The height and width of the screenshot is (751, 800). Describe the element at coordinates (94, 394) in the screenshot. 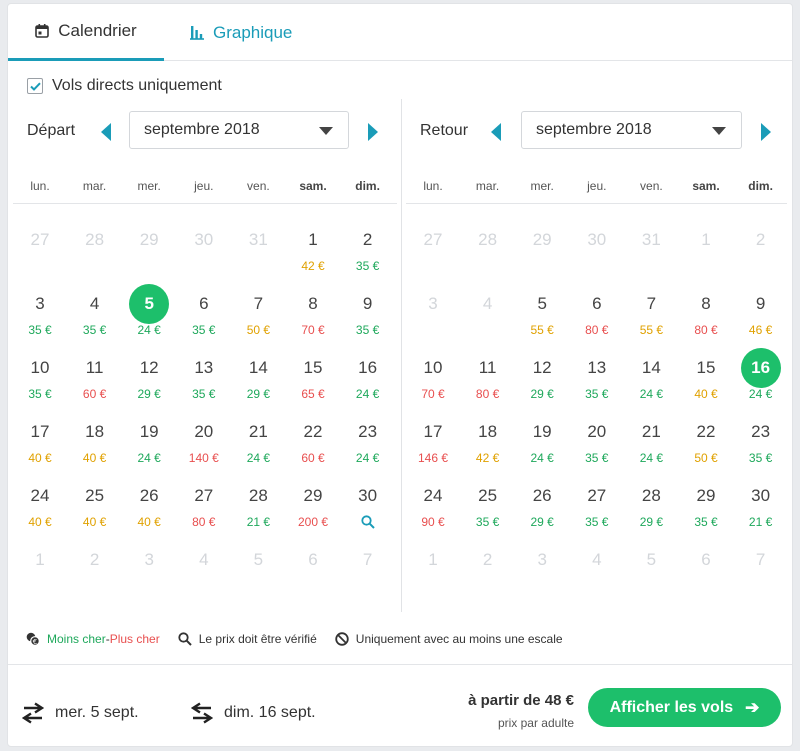

I see `day-price: 60 €` at that location.